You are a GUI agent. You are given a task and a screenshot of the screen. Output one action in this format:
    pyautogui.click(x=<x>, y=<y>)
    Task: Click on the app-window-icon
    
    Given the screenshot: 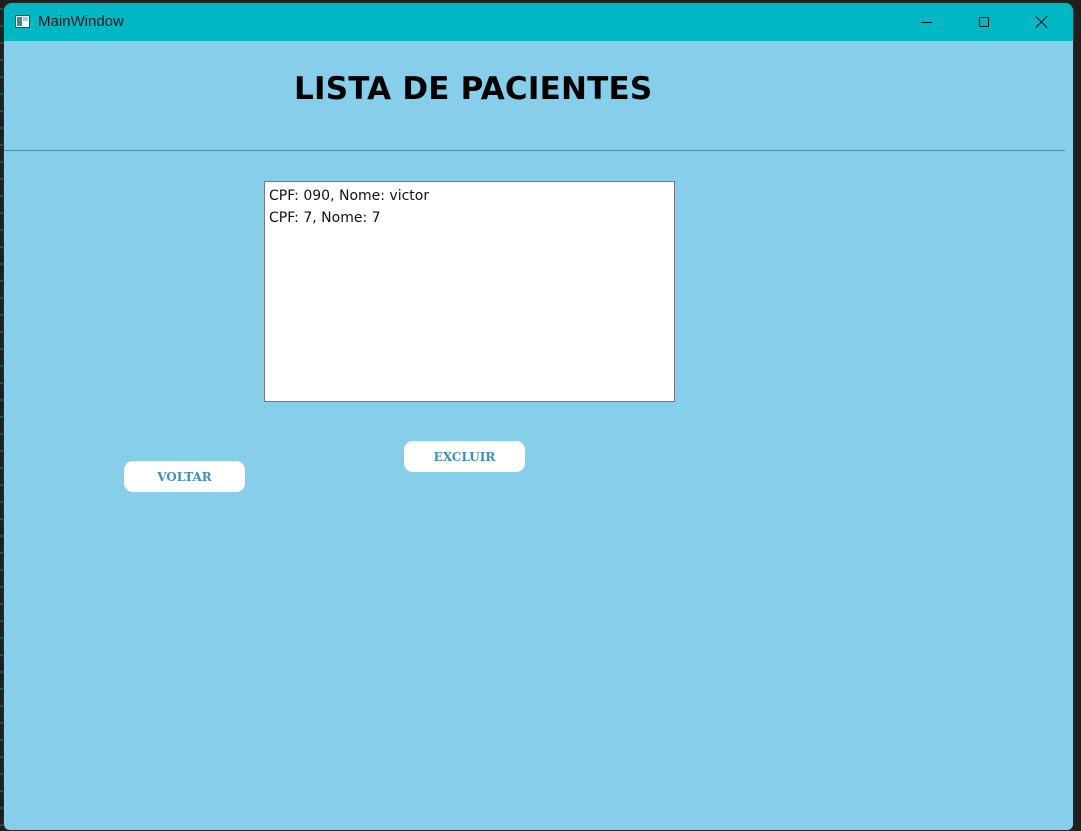 What is the action you would take?
    pyautogui.click(x=22, y=21)
    